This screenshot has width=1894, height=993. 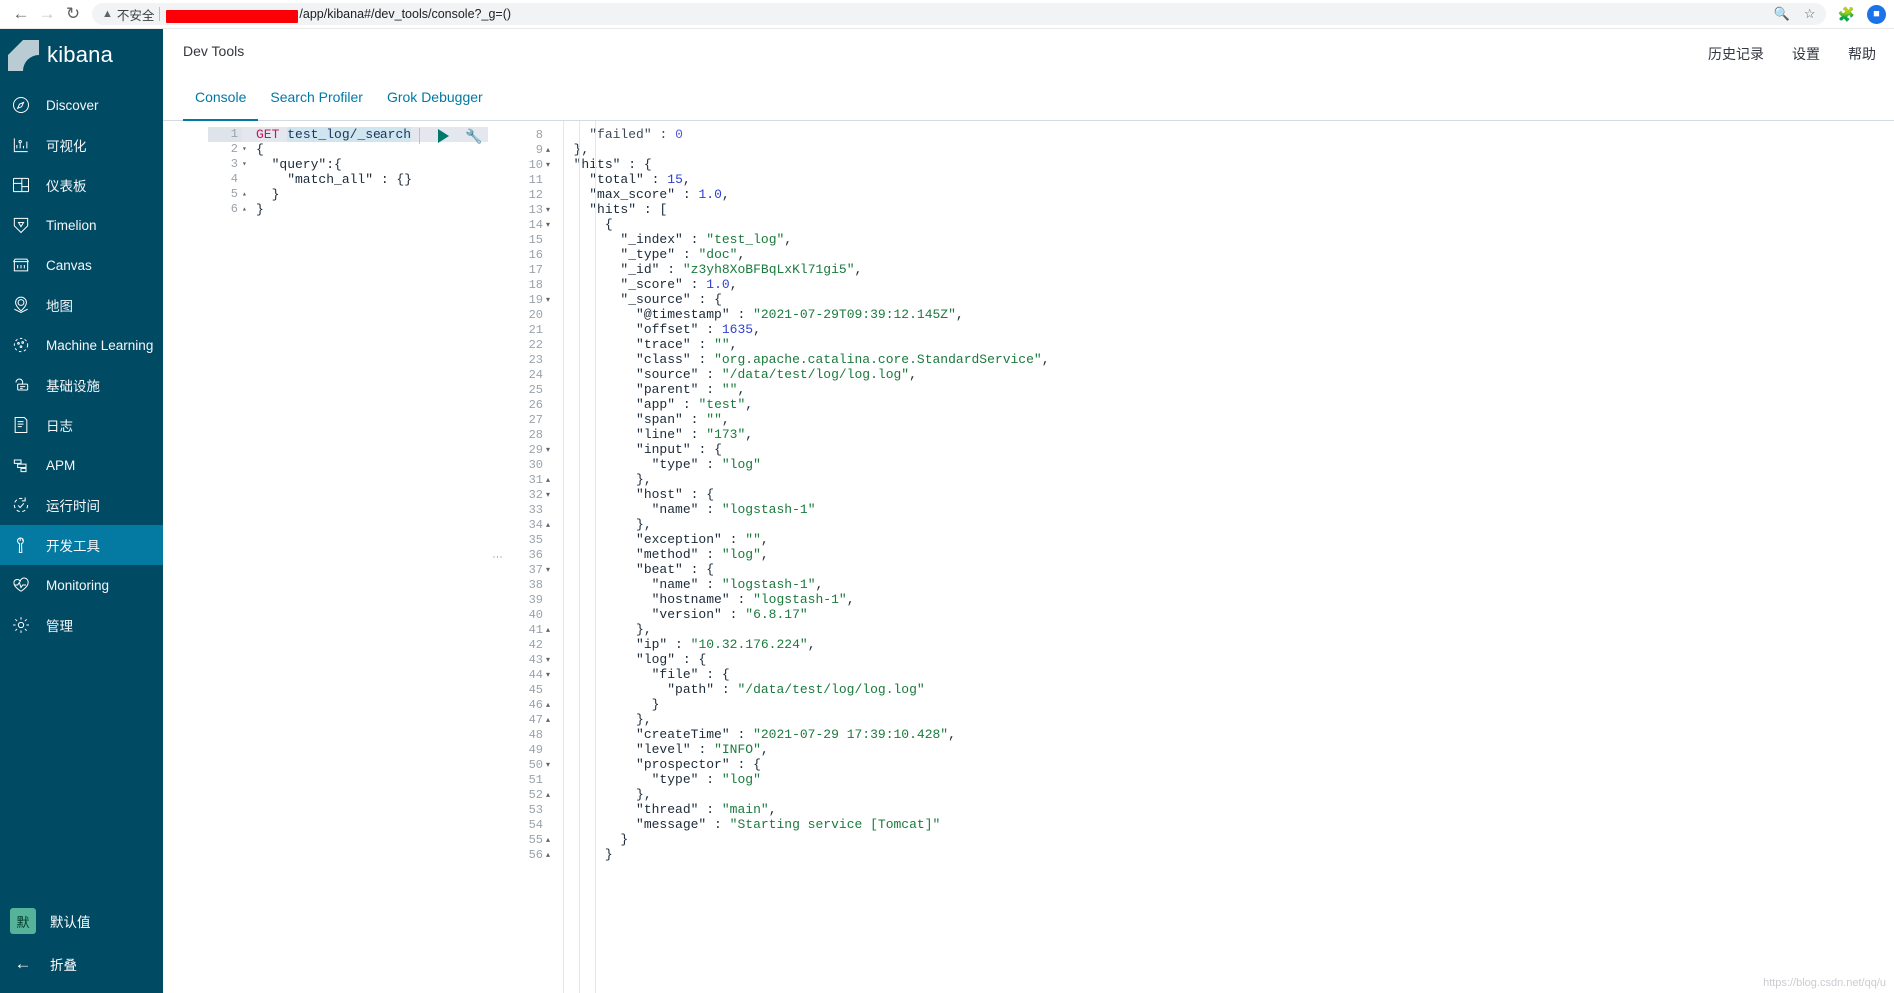 I want to click on editor-line-text: GET test_log/_search, so click(x=332, y=134).